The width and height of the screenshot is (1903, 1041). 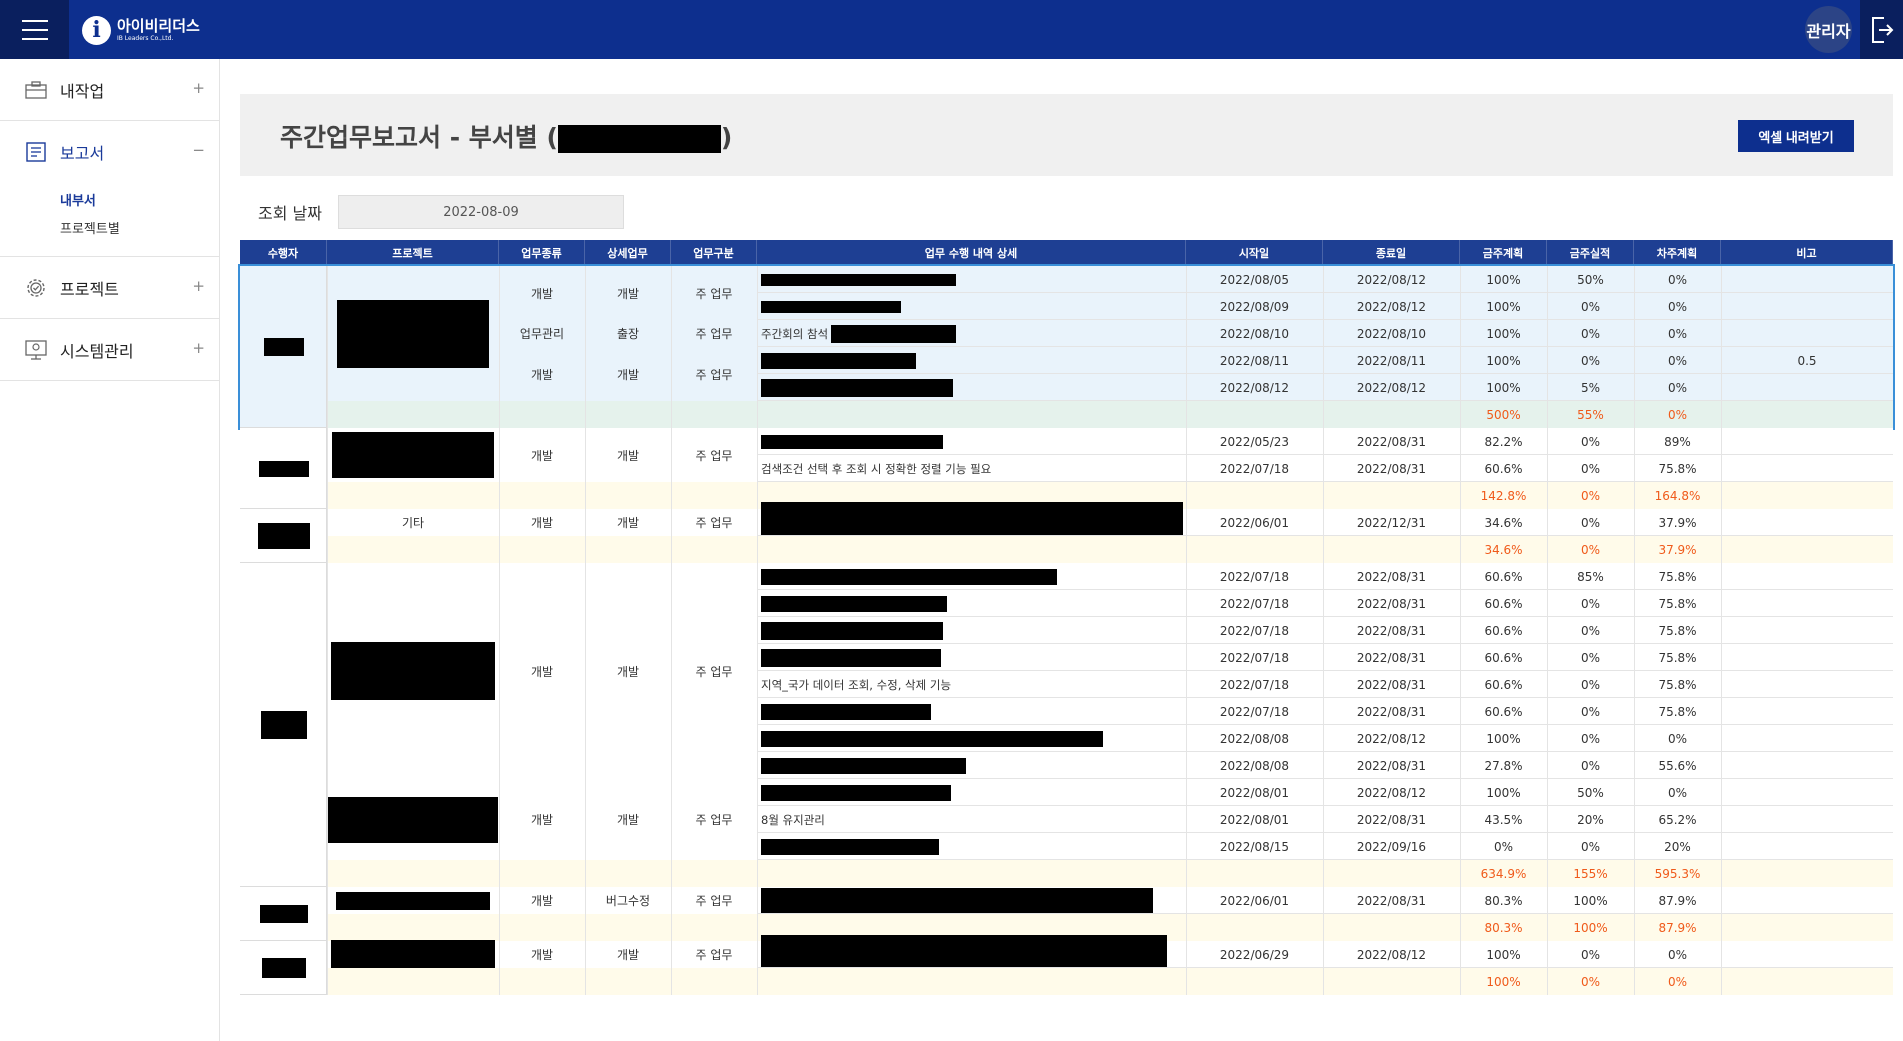 I want to click on page-title-suffix: ), so click(x=726, y=137).